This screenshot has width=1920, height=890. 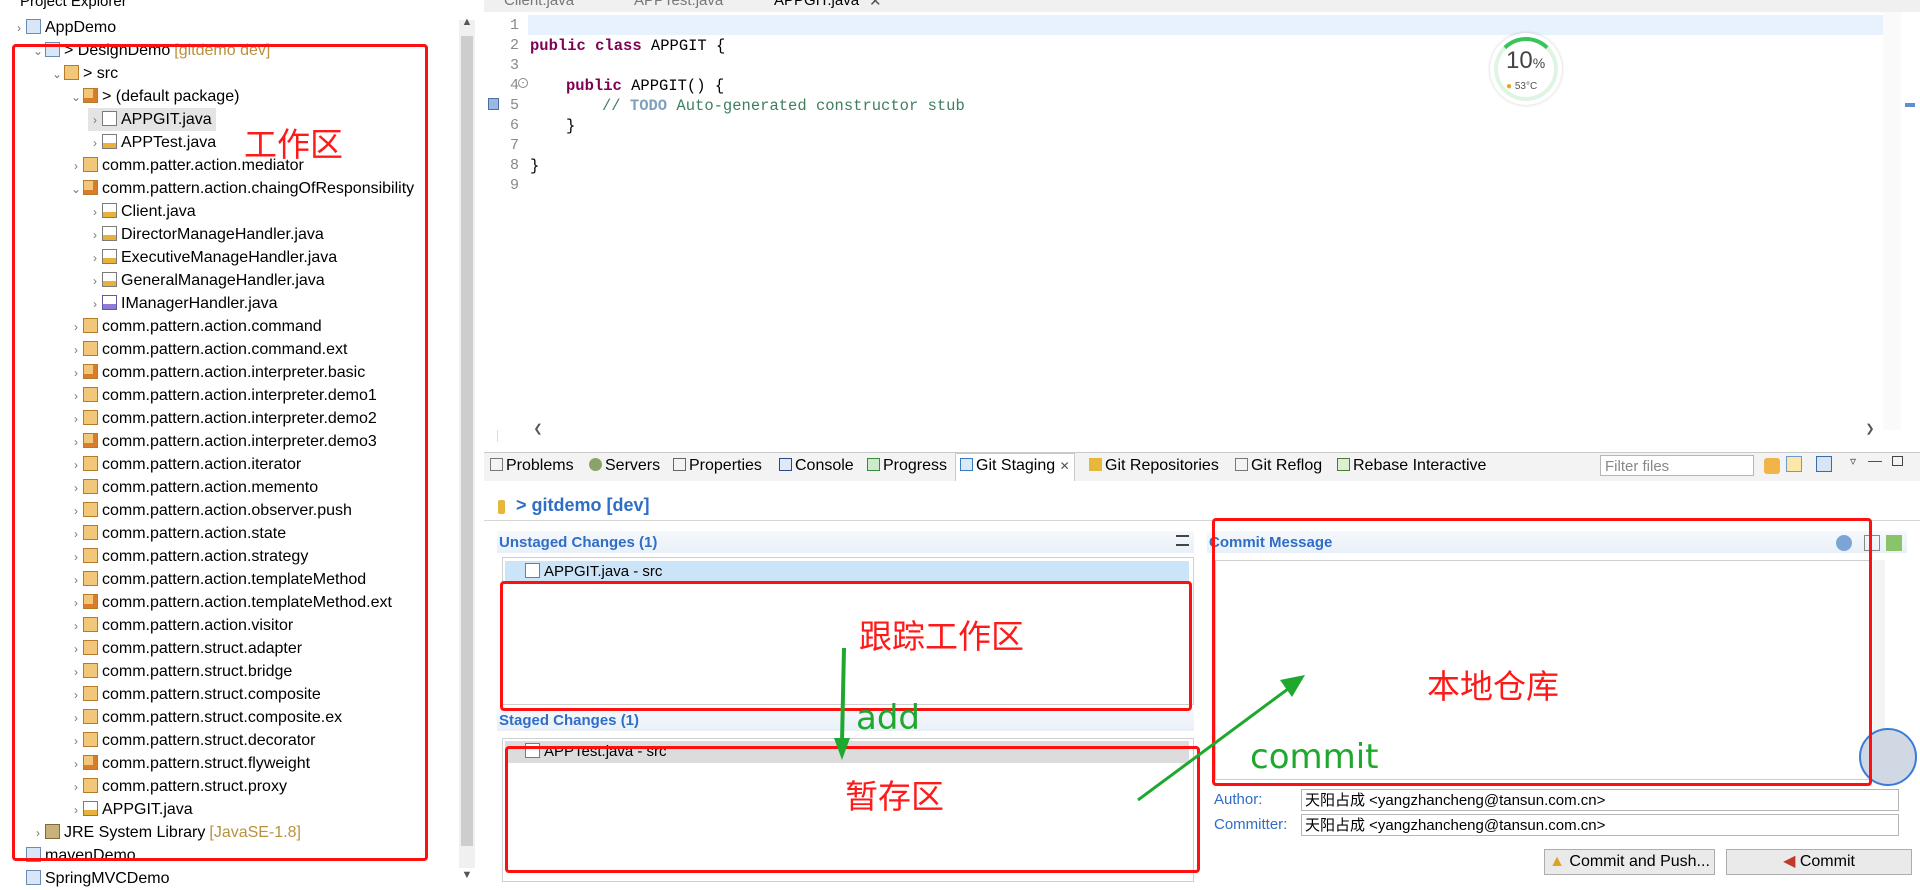 I want to click on add-arrow-head, so click(x=842, y=749).